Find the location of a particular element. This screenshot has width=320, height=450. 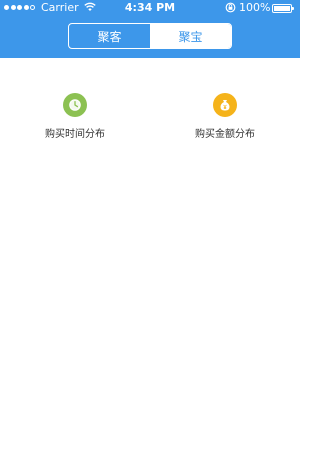

rotation-lock-icon is located at coordinates (230, 9).